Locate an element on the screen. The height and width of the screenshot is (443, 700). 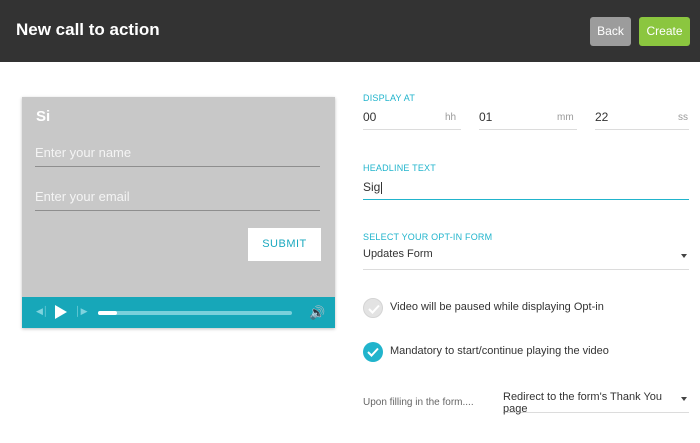
preview-name-field: Enter your name is located at coordinates (177, 155).